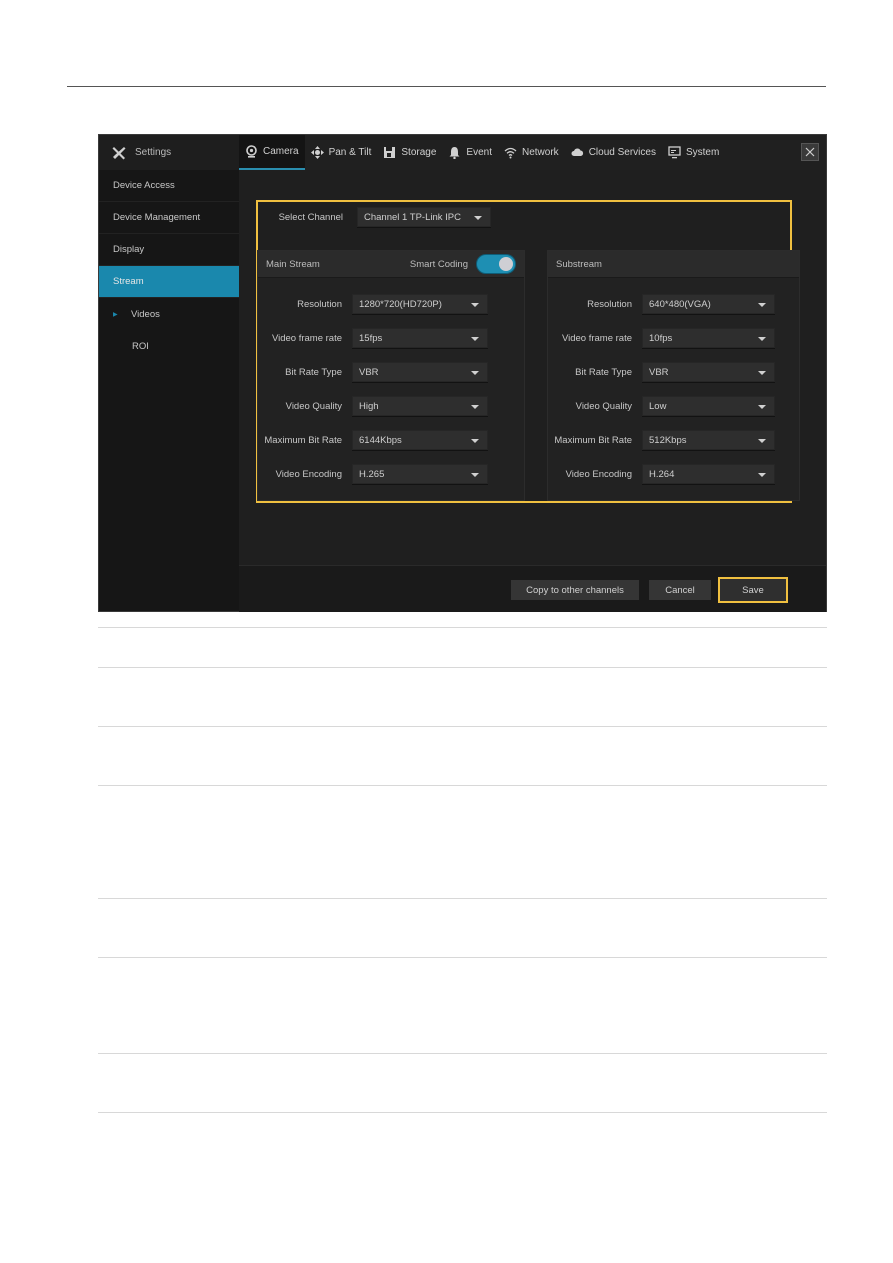  What do you see at coordinates (310, 217) in the screenshot?
I see `select-channel-label: Select Channel` at bounding box center [310, 217].